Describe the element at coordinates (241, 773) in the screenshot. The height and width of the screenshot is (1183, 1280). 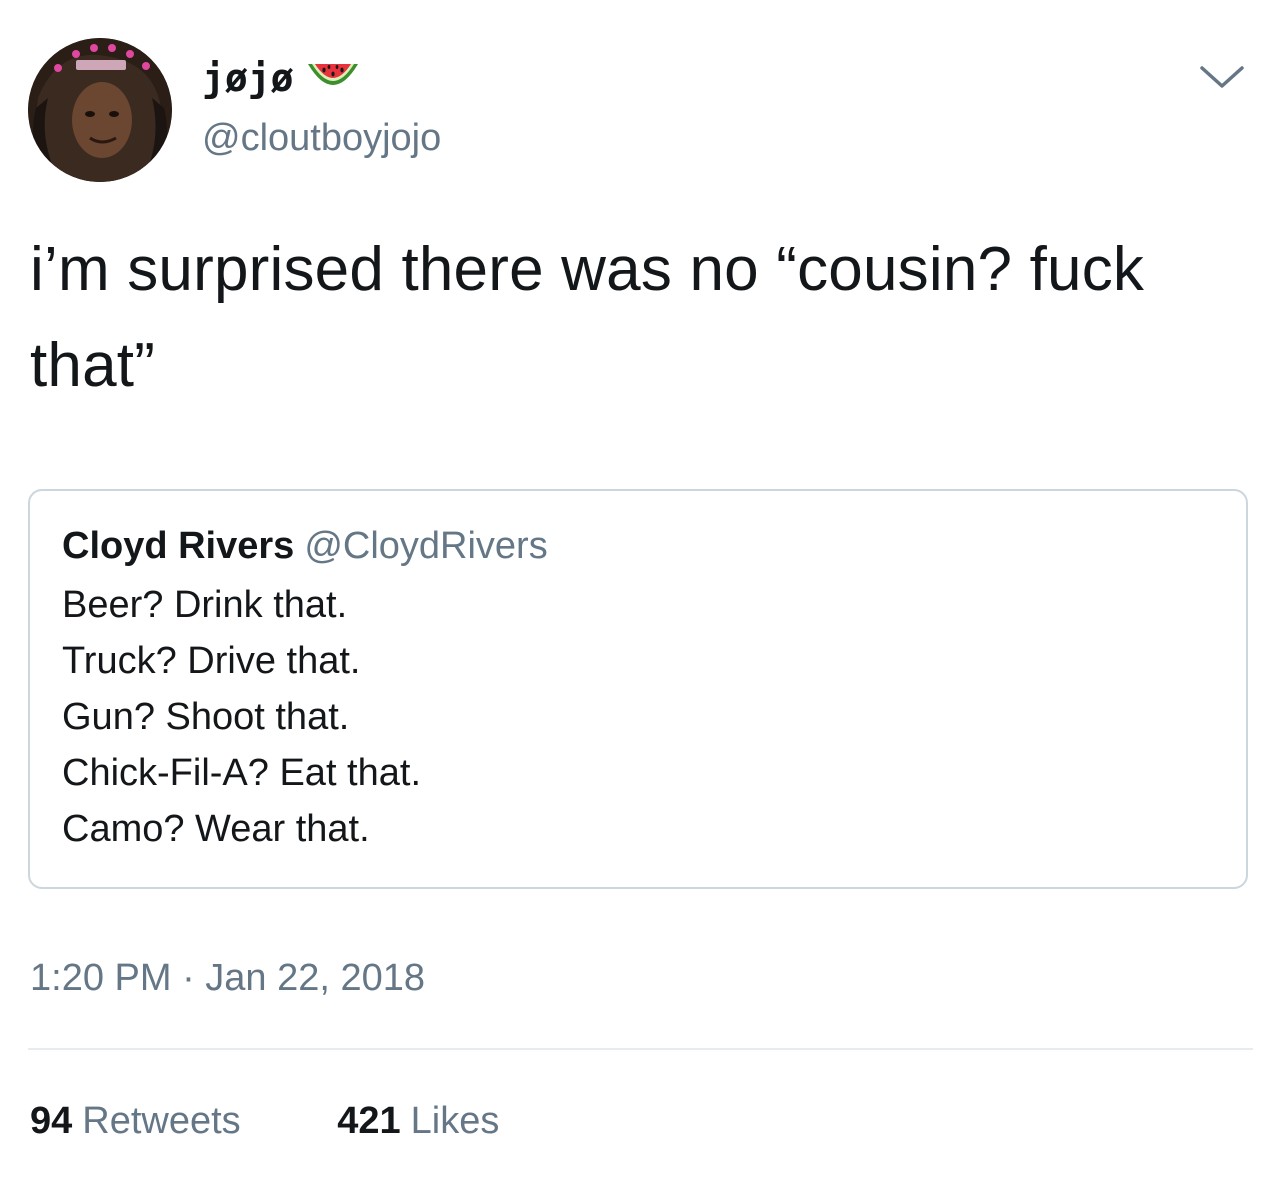
I see `quoted-tweet-line: Chick-Fil-A? Eat that.` at that location.